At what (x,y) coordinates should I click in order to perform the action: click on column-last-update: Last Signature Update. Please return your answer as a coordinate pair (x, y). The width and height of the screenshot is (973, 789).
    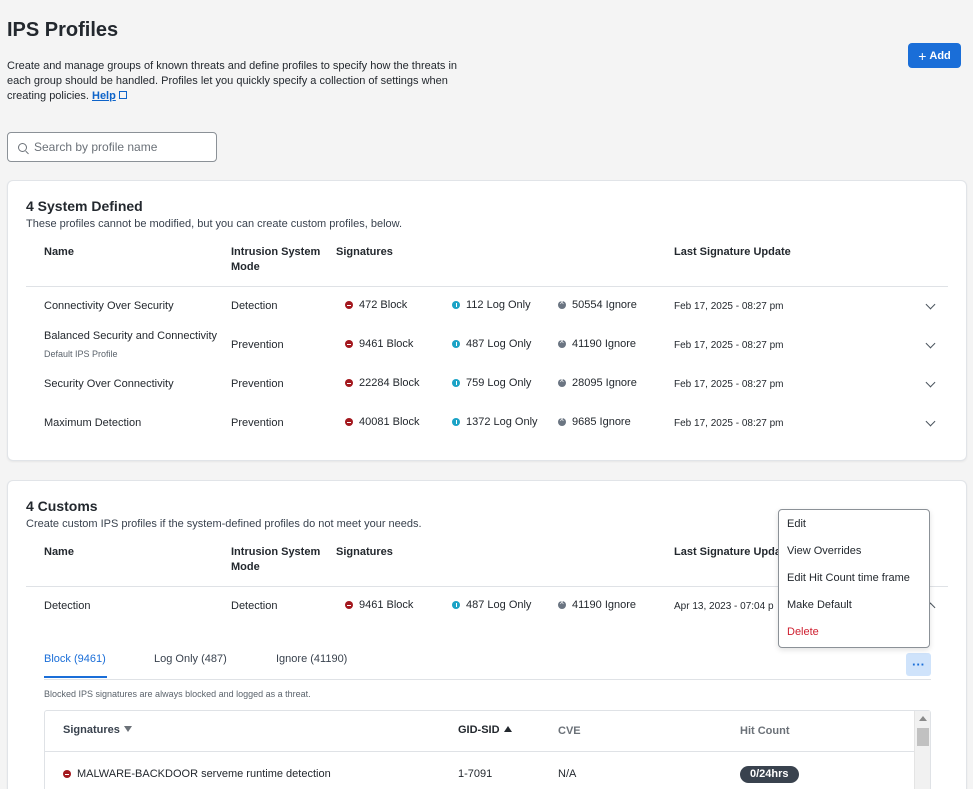
    Looking at the image, I should click on (732, 252).